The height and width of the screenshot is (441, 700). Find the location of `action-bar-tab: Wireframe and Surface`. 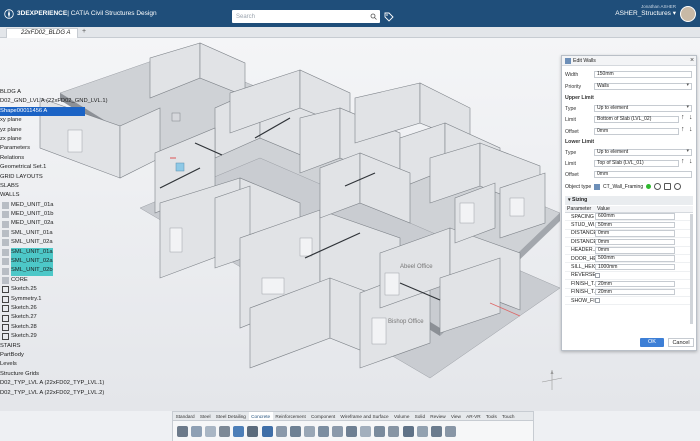

action-bar-tab: Wireframe and Surface is located at coordinates (364, 416).